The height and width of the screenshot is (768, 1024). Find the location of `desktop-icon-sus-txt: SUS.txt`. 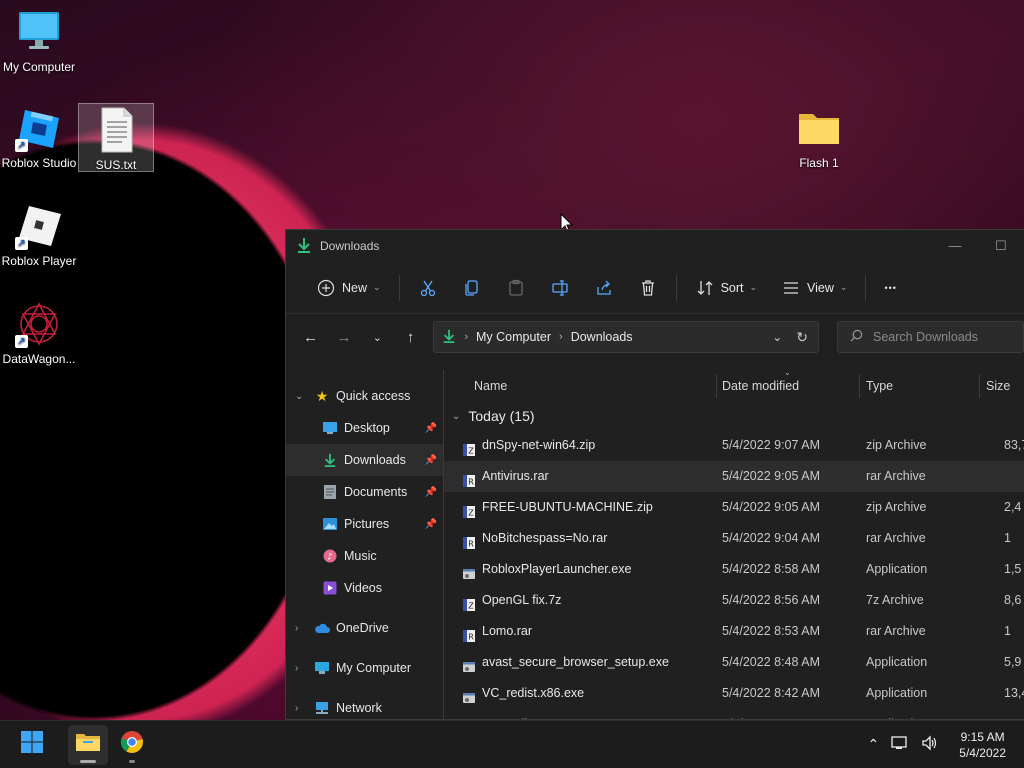

desktop-icon-sus-txt: SUS.txt is located at coordinates (116, 137).